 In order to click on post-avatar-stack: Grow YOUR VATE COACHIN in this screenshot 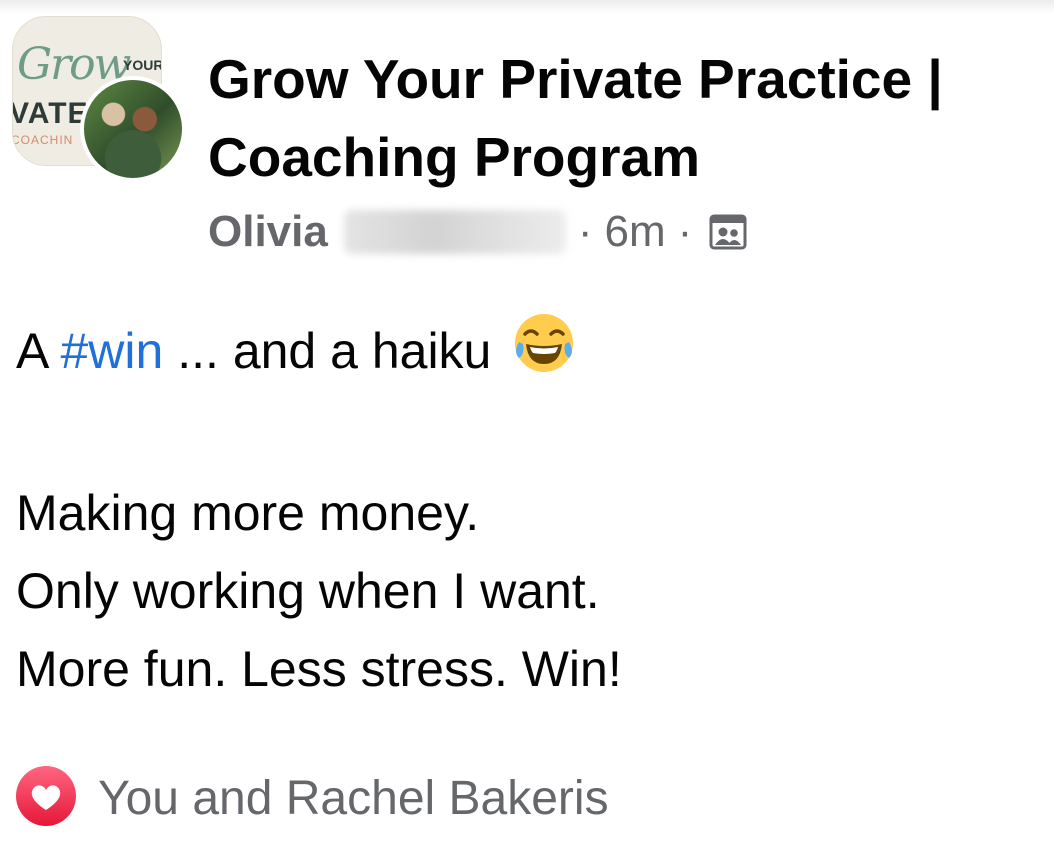, I will do `click(96, 100)`.